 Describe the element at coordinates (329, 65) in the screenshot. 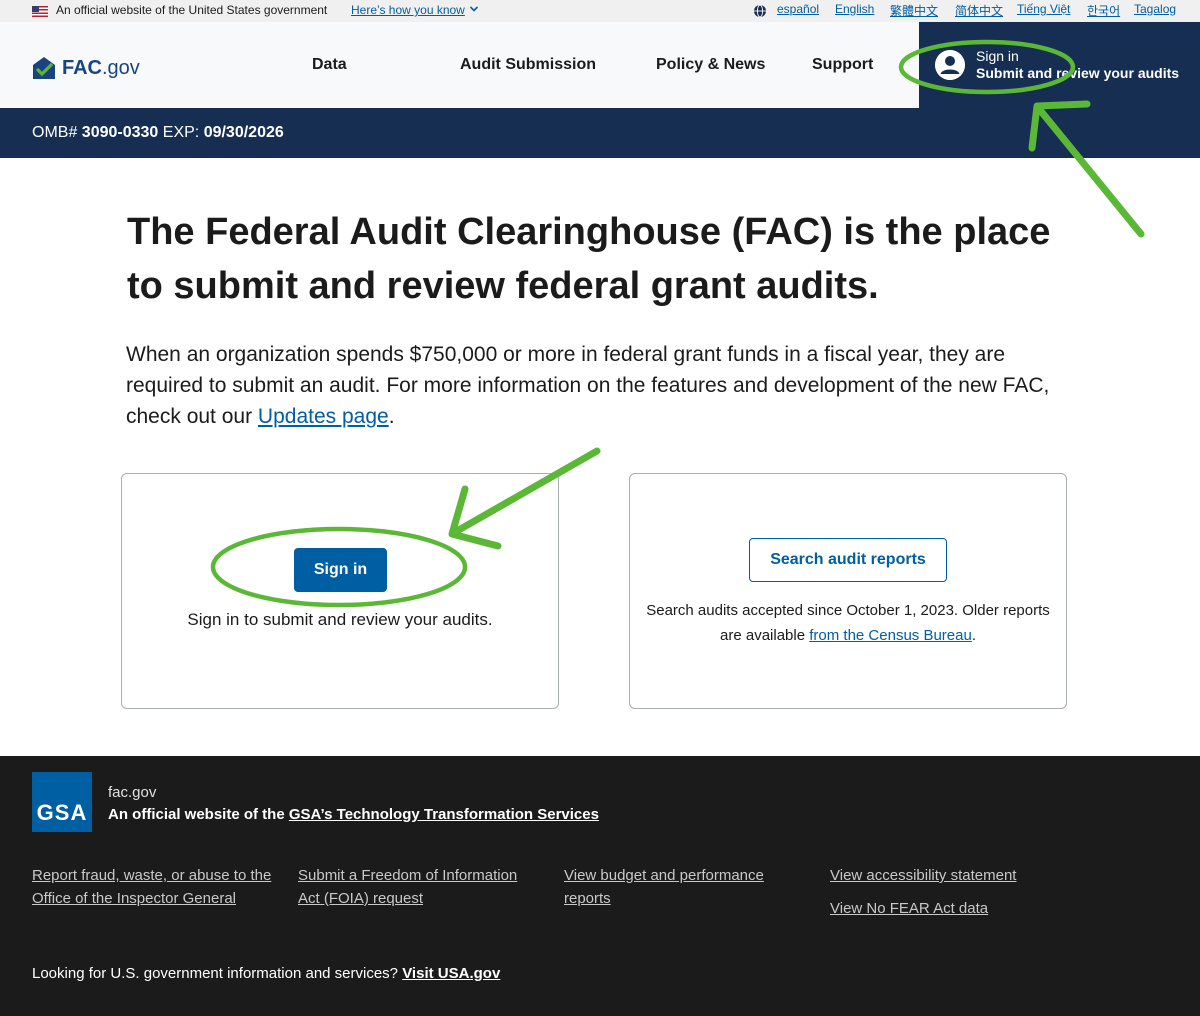

I see `nav-data: Data` at that location.